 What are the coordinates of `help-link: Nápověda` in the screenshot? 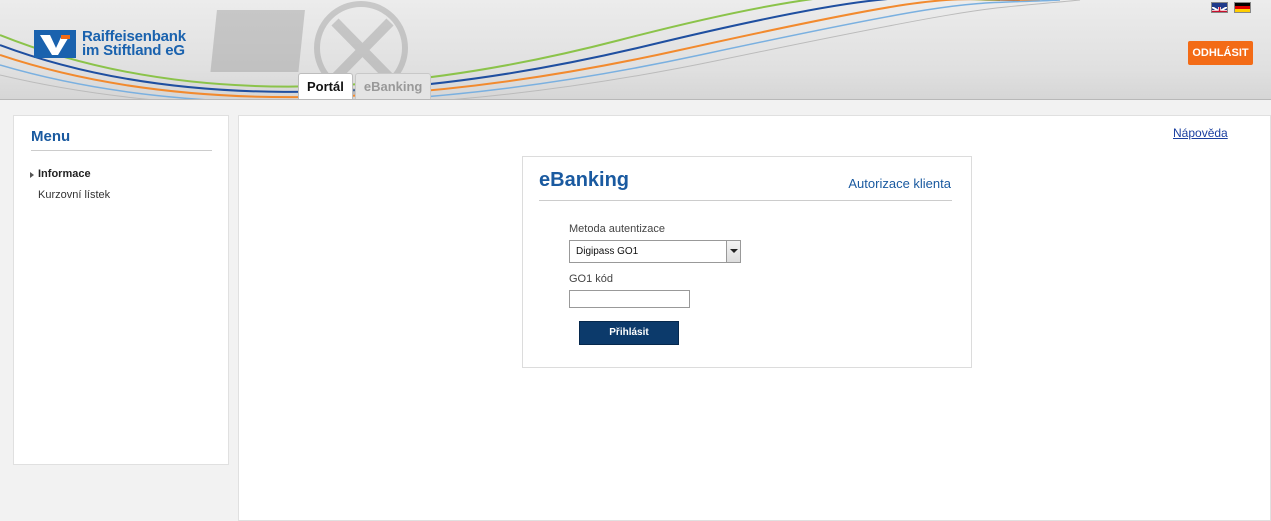 It's located at (1200, 133).